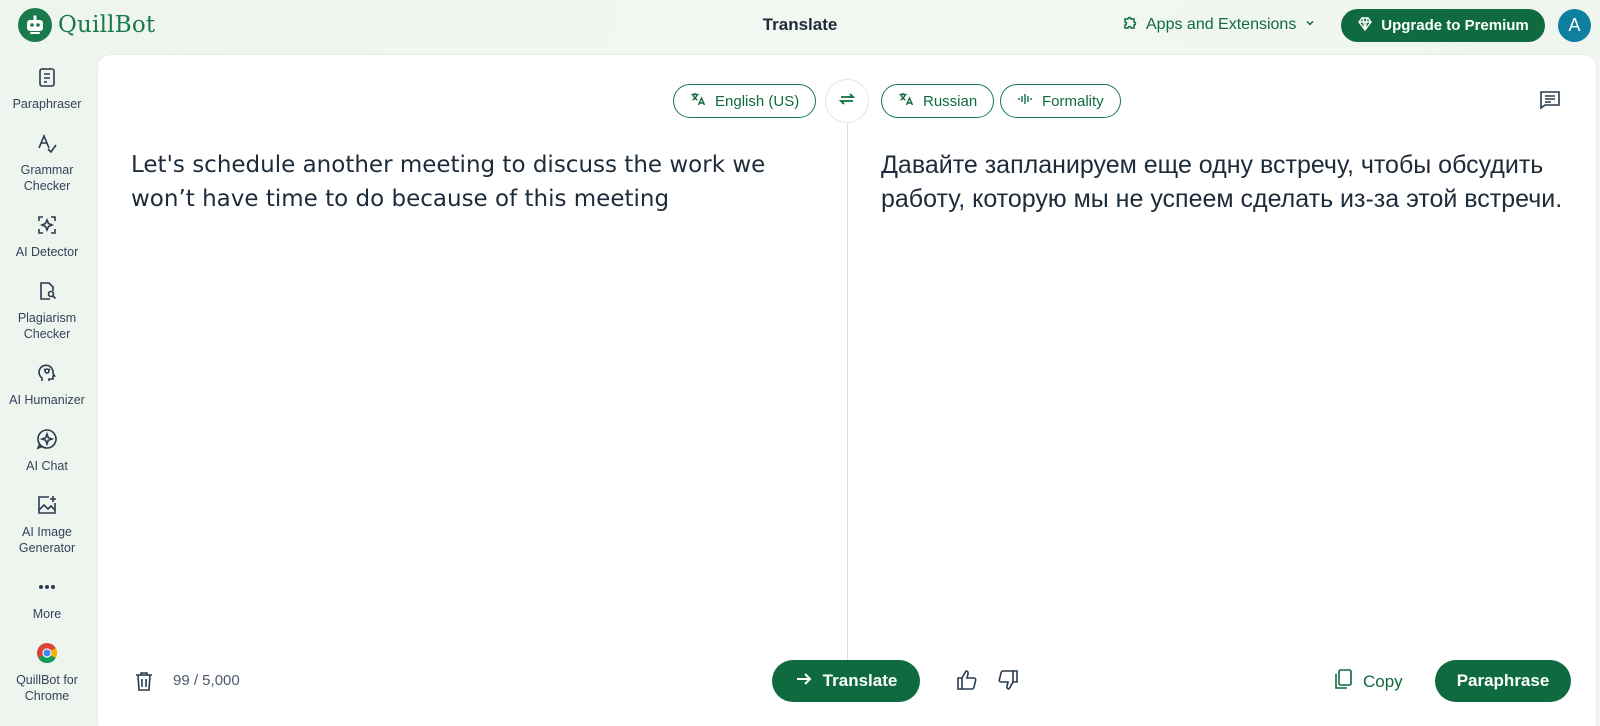 The image size is (1600, 726). I want to click on swap-languages-button, so click(847, 101).